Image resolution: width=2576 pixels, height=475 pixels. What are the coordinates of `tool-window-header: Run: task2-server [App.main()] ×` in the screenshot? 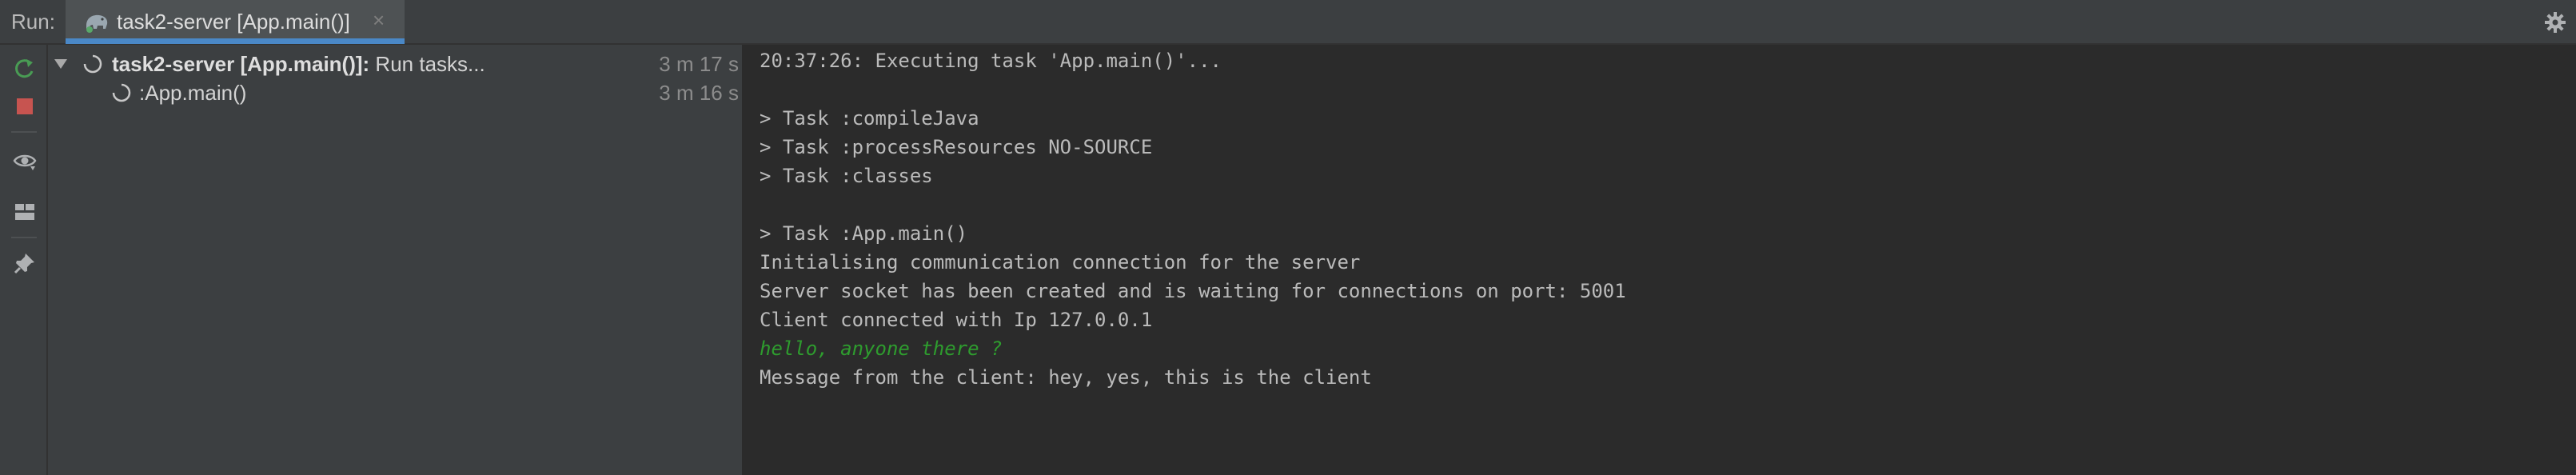 It's located at (1288, 22).